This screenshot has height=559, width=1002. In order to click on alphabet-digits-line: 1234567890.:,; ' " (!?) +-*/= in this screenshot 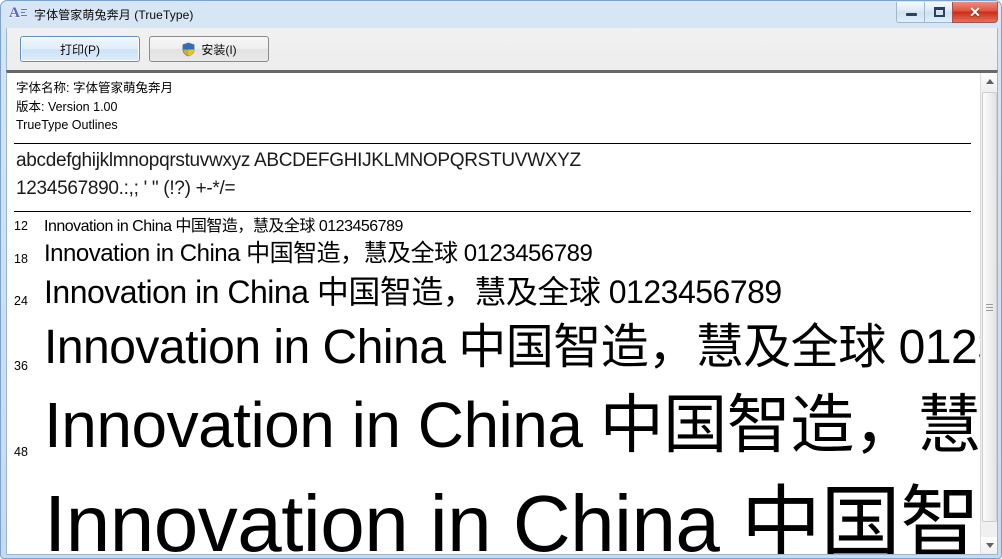, I will do `click(126, 188)`.